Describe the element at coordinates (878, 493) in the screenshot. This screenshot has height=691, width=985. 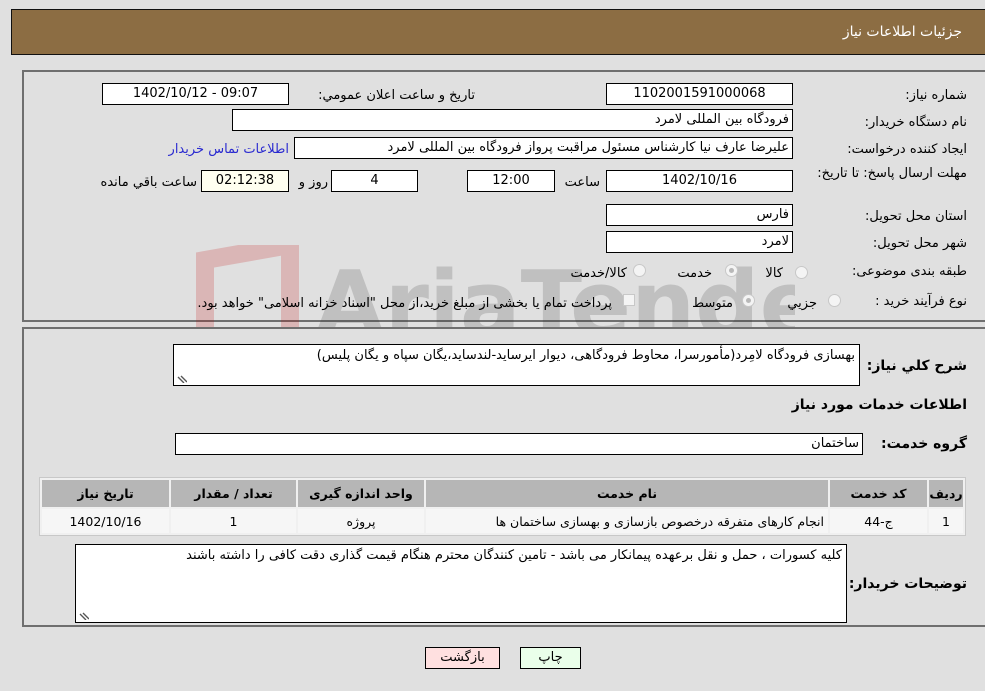
I see `col-code-header: کد خدمت` at that location.